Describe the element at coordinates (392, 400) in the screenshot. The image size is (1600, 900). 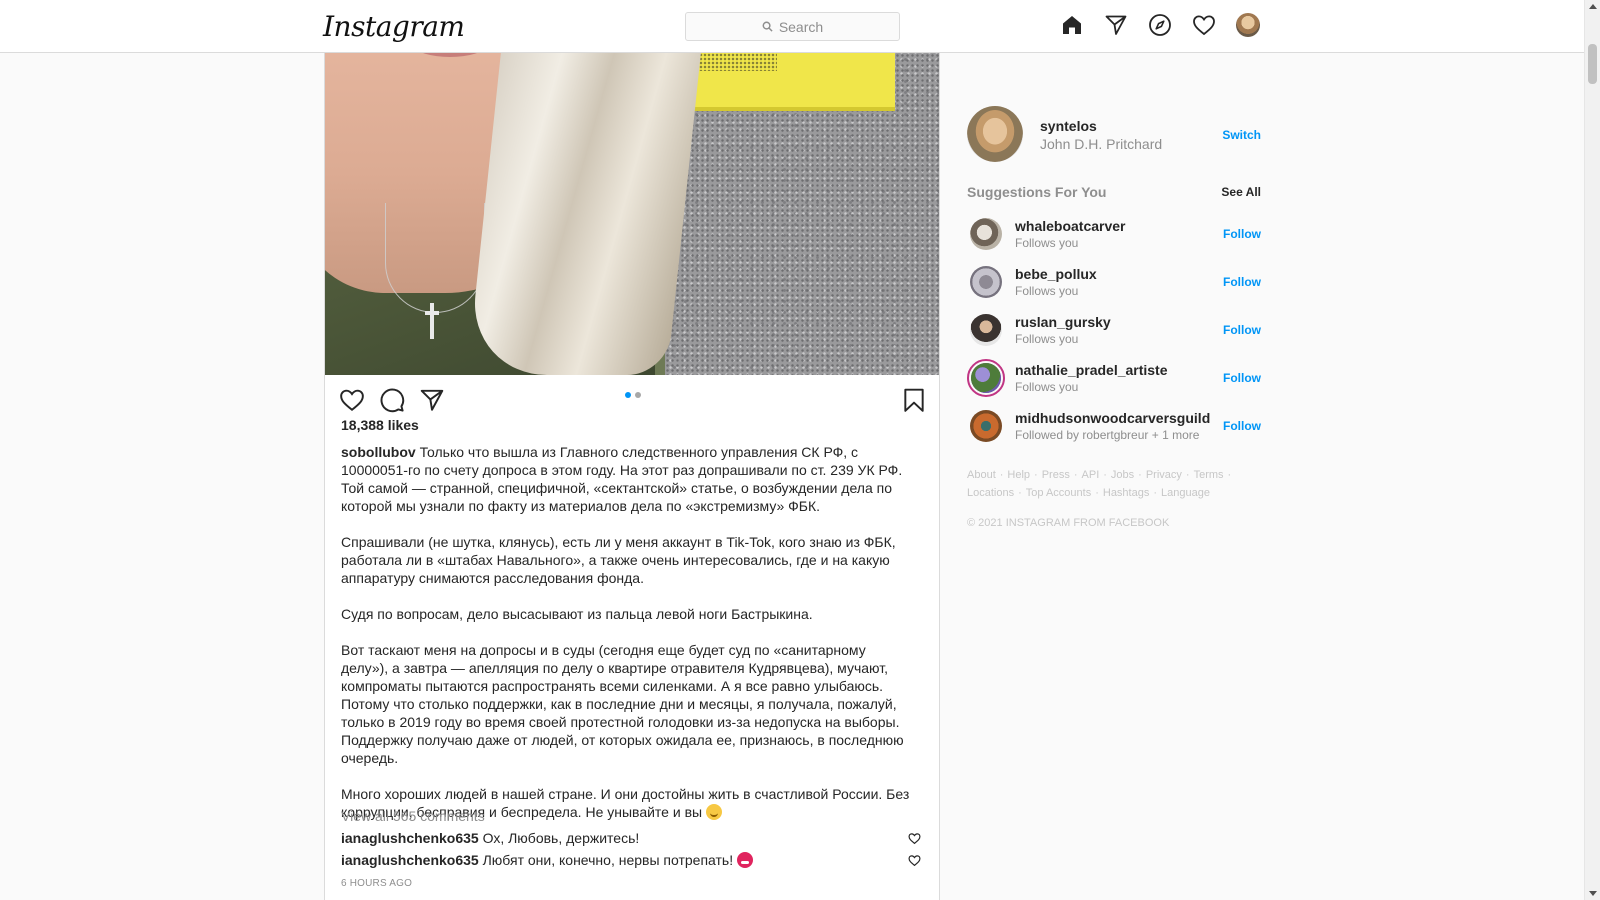
I see `comment-bubble-icon` at that location.